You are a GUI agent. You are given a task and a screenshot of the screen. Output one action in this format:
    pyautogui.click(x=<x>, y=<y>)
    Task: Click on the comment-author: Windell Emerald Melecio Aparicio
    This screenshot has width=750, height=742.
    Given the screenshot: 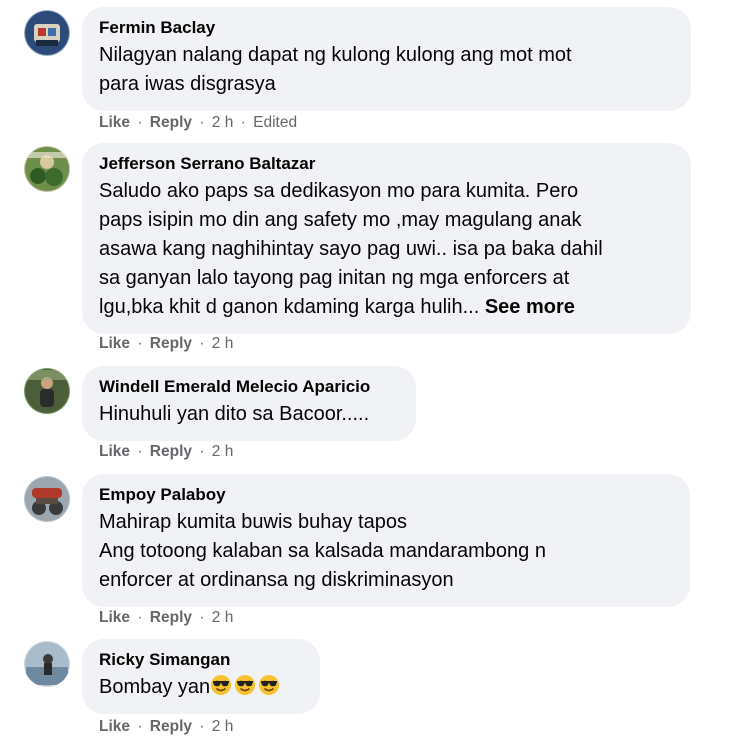 What is the action you would take?
    pyautogui.click(x=248, y=387)
    